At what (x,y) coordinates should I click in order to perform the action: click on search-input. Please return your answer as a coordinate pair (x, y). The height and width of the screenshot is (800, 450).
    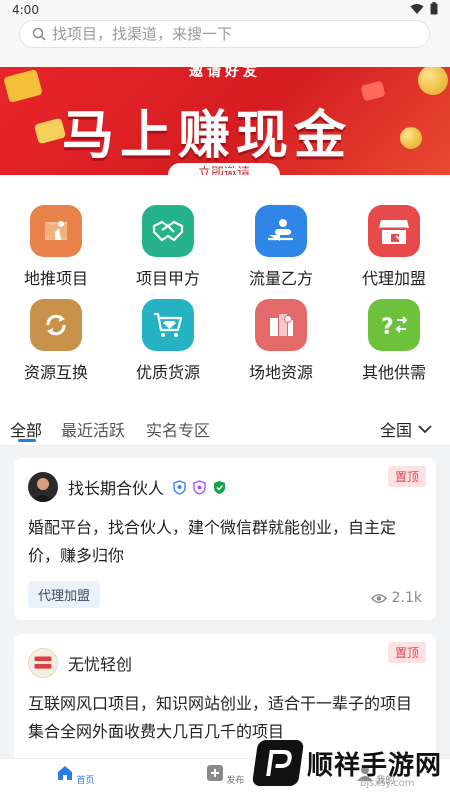
    Looking at the image, I should click on (232, 34).